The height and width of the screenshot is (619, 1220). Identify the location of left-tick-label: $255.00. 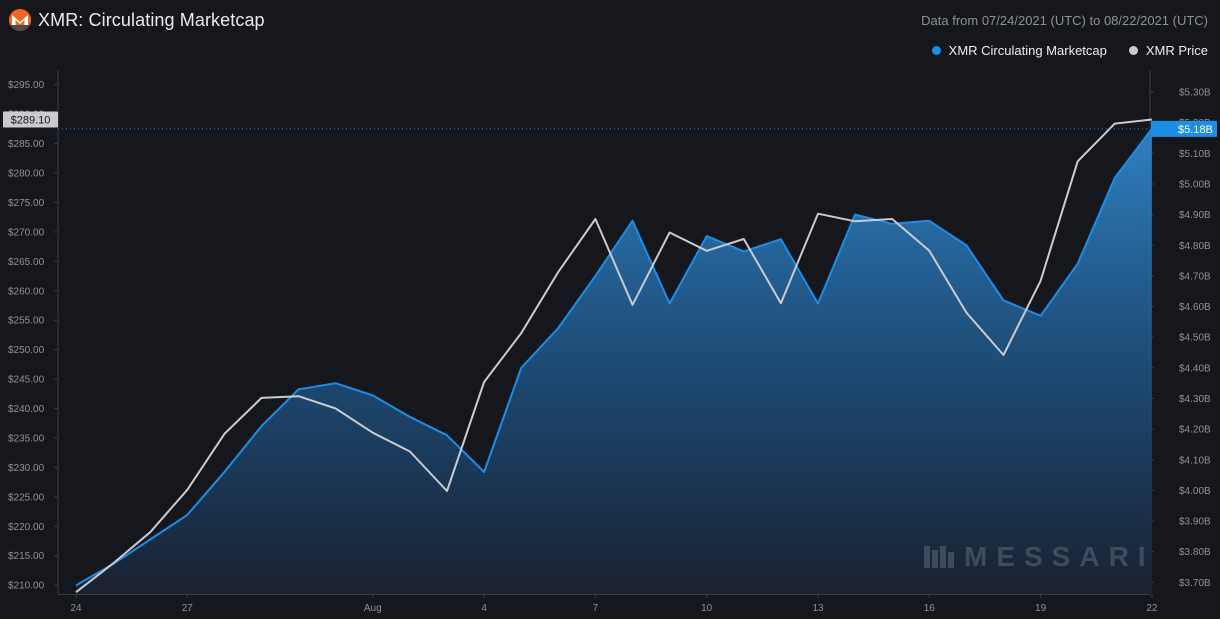
(26, 321).